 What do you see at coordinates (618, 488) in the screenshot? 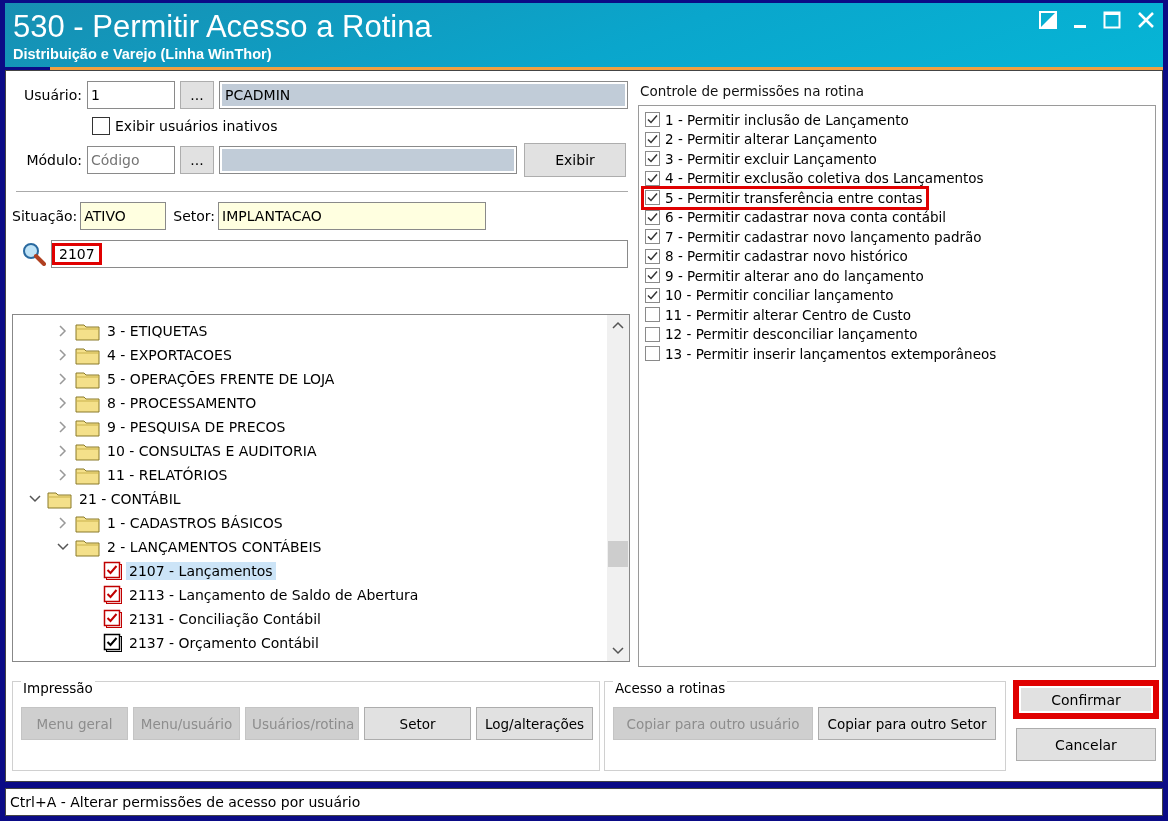
I see `scrollbar` at bounding box center [618, 488].